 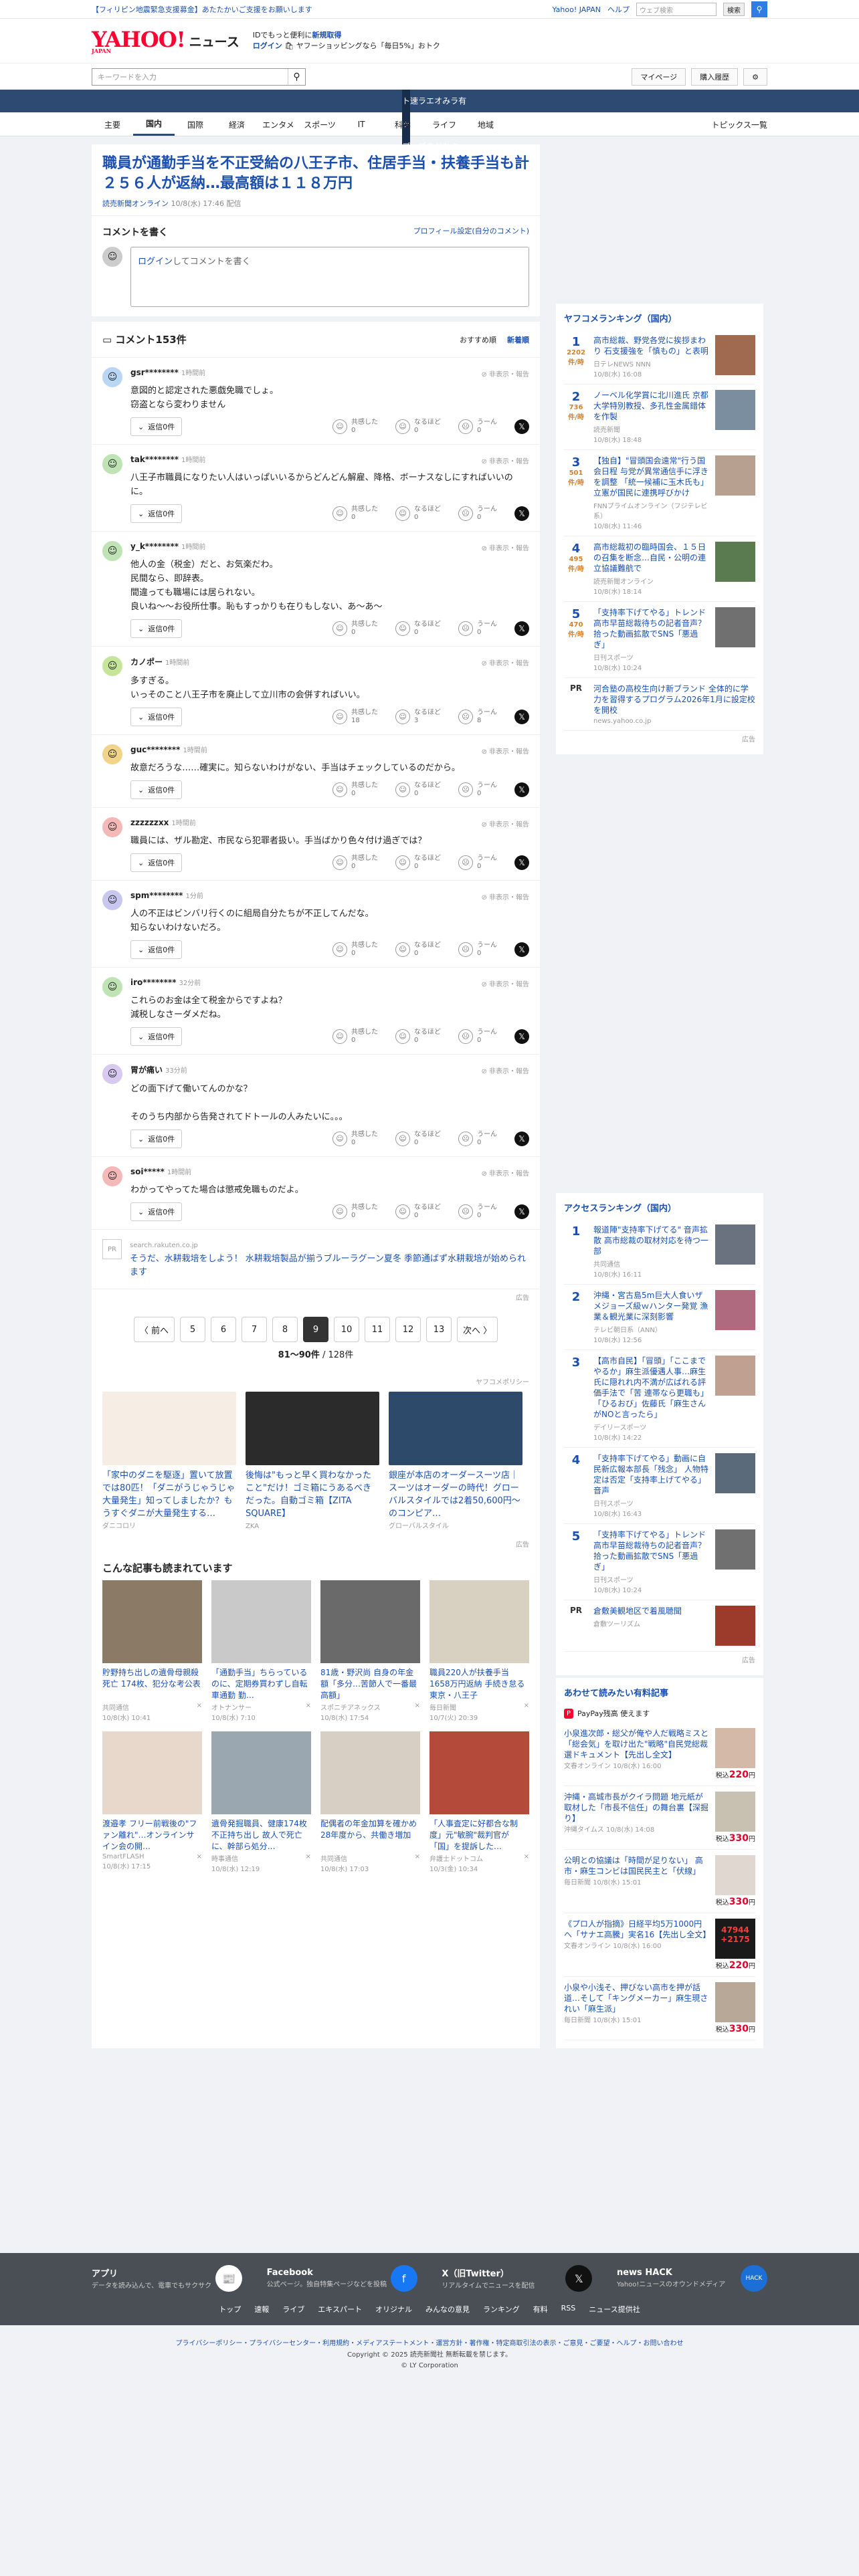 What do you see at coordinates (154, 1329) in the screenshot?
I see `prev-page-button: 〈 前へ` at bounding box center [154, 1329].